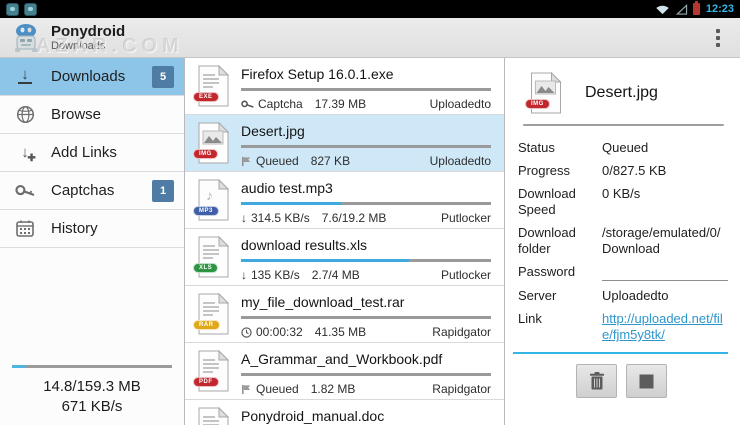 The width and height of the screenshot is (740, 425). What do you see at coordinates (279, 332) in the screenshot?
I see `download-status: 00:00:32` at bounding box center [279, 332].